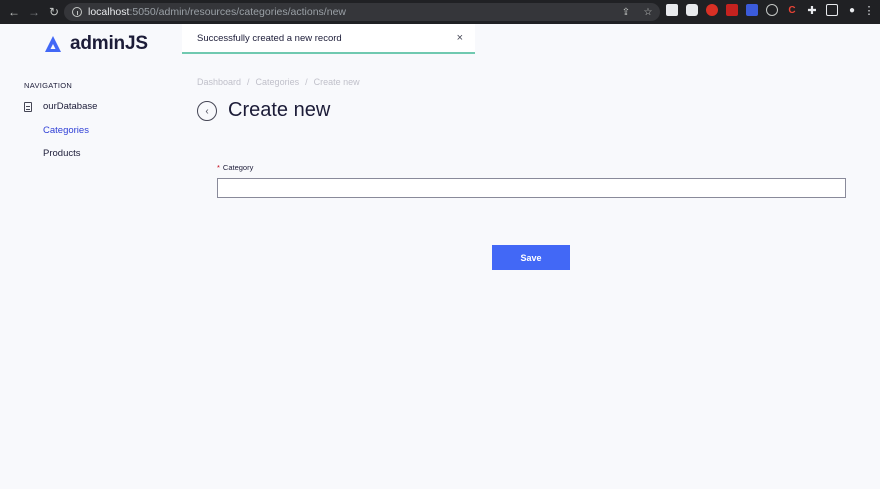  Describe the element at coordinates (531, 257) in the screenshot. I see `save-button: Save` at that location.